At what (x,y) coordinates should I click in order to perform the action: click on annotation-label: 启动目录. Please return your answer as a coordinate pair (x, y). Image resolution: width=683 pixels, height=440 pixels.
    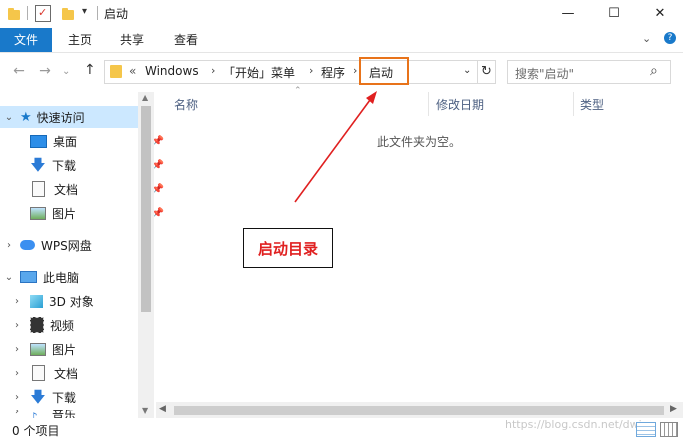
    Looking at the image, I should click on (287, 248).